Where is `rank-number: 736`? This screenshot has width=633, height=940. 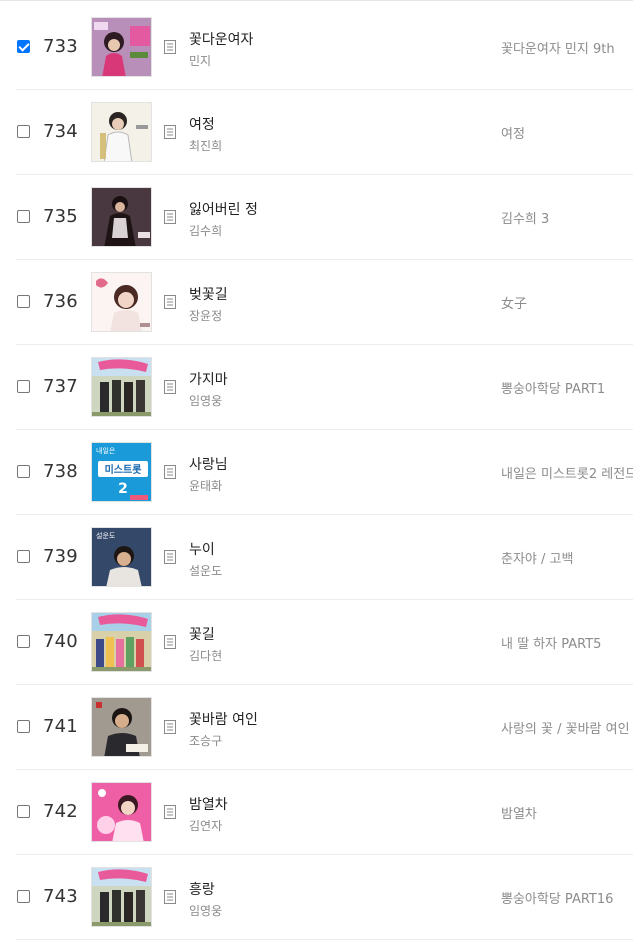 rank-number: 736 is located at coordinates (60, 301).